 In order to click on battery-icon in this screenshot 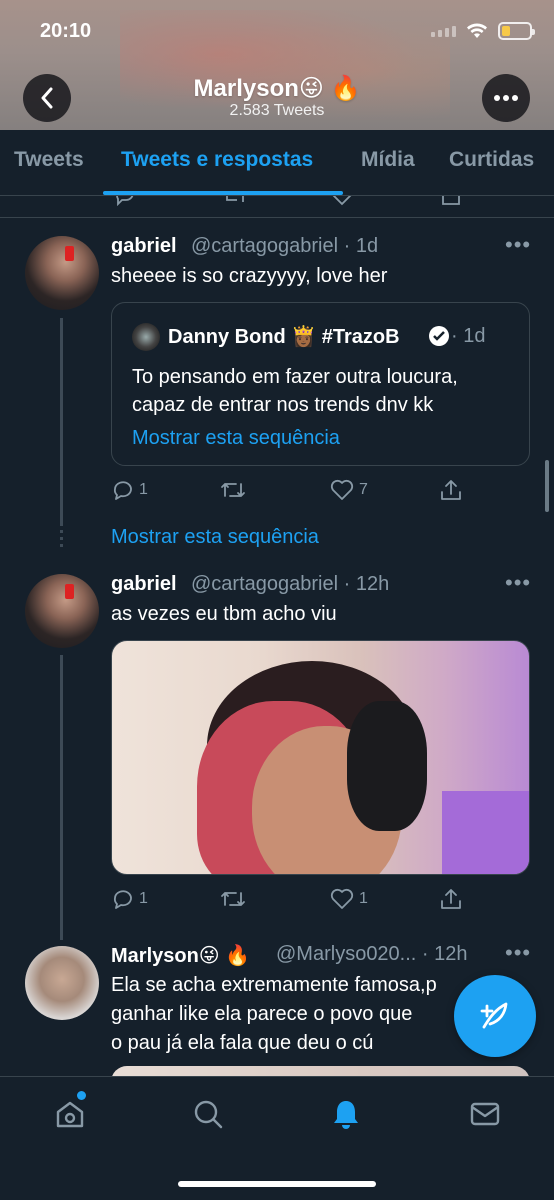, I will do `click(516, 31)`.